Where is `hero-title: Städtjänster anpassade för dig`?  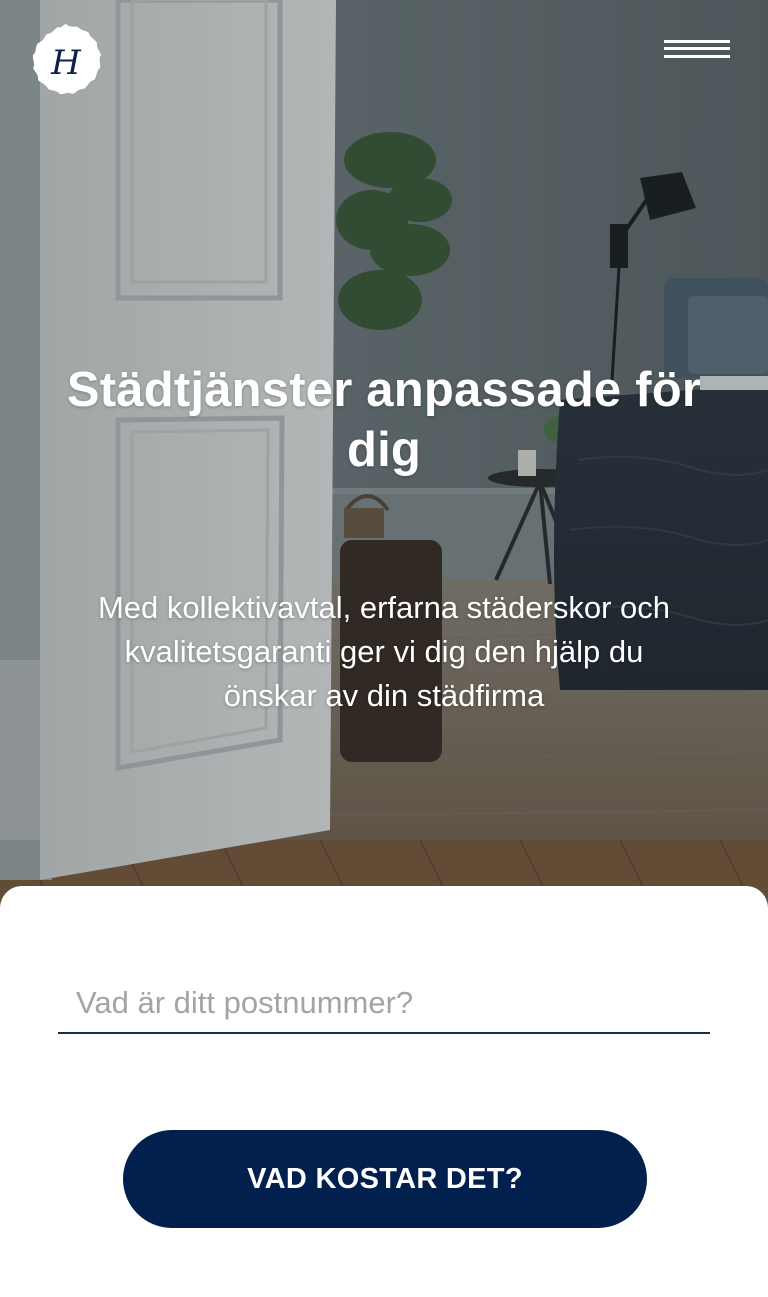
hero-title: Städtjänster anpassade för dig is located at coordinates (384, 420).